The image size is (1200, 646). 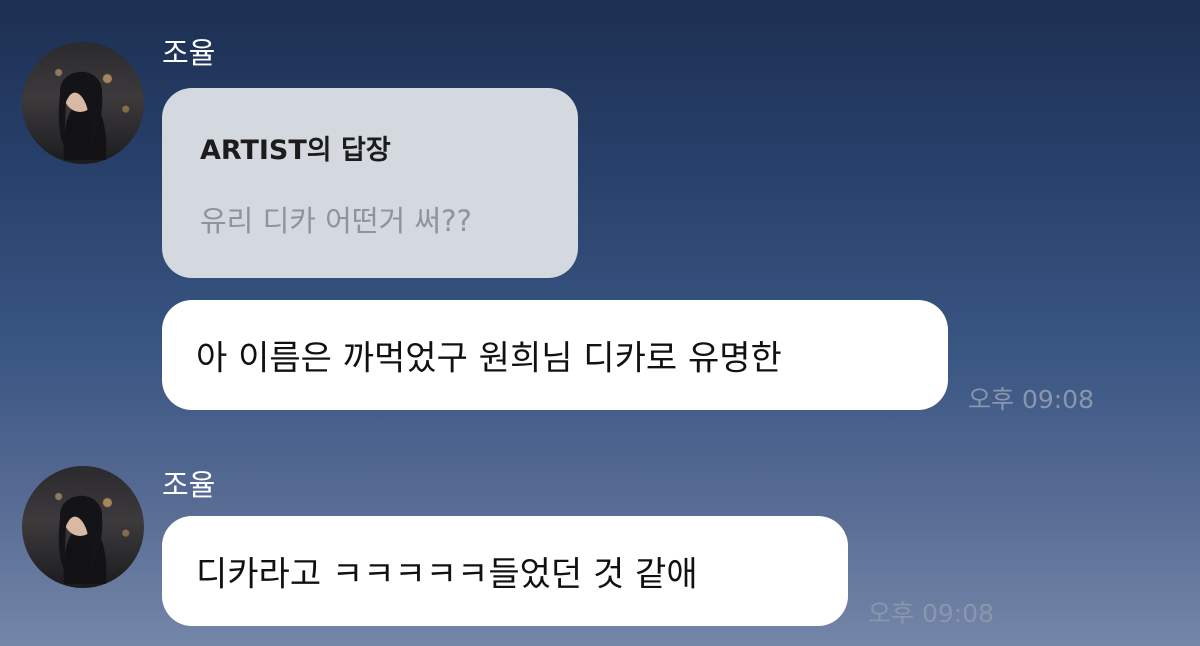 I want to click on reply-title: ARTIST의 답장, so click(x=295, y=150).